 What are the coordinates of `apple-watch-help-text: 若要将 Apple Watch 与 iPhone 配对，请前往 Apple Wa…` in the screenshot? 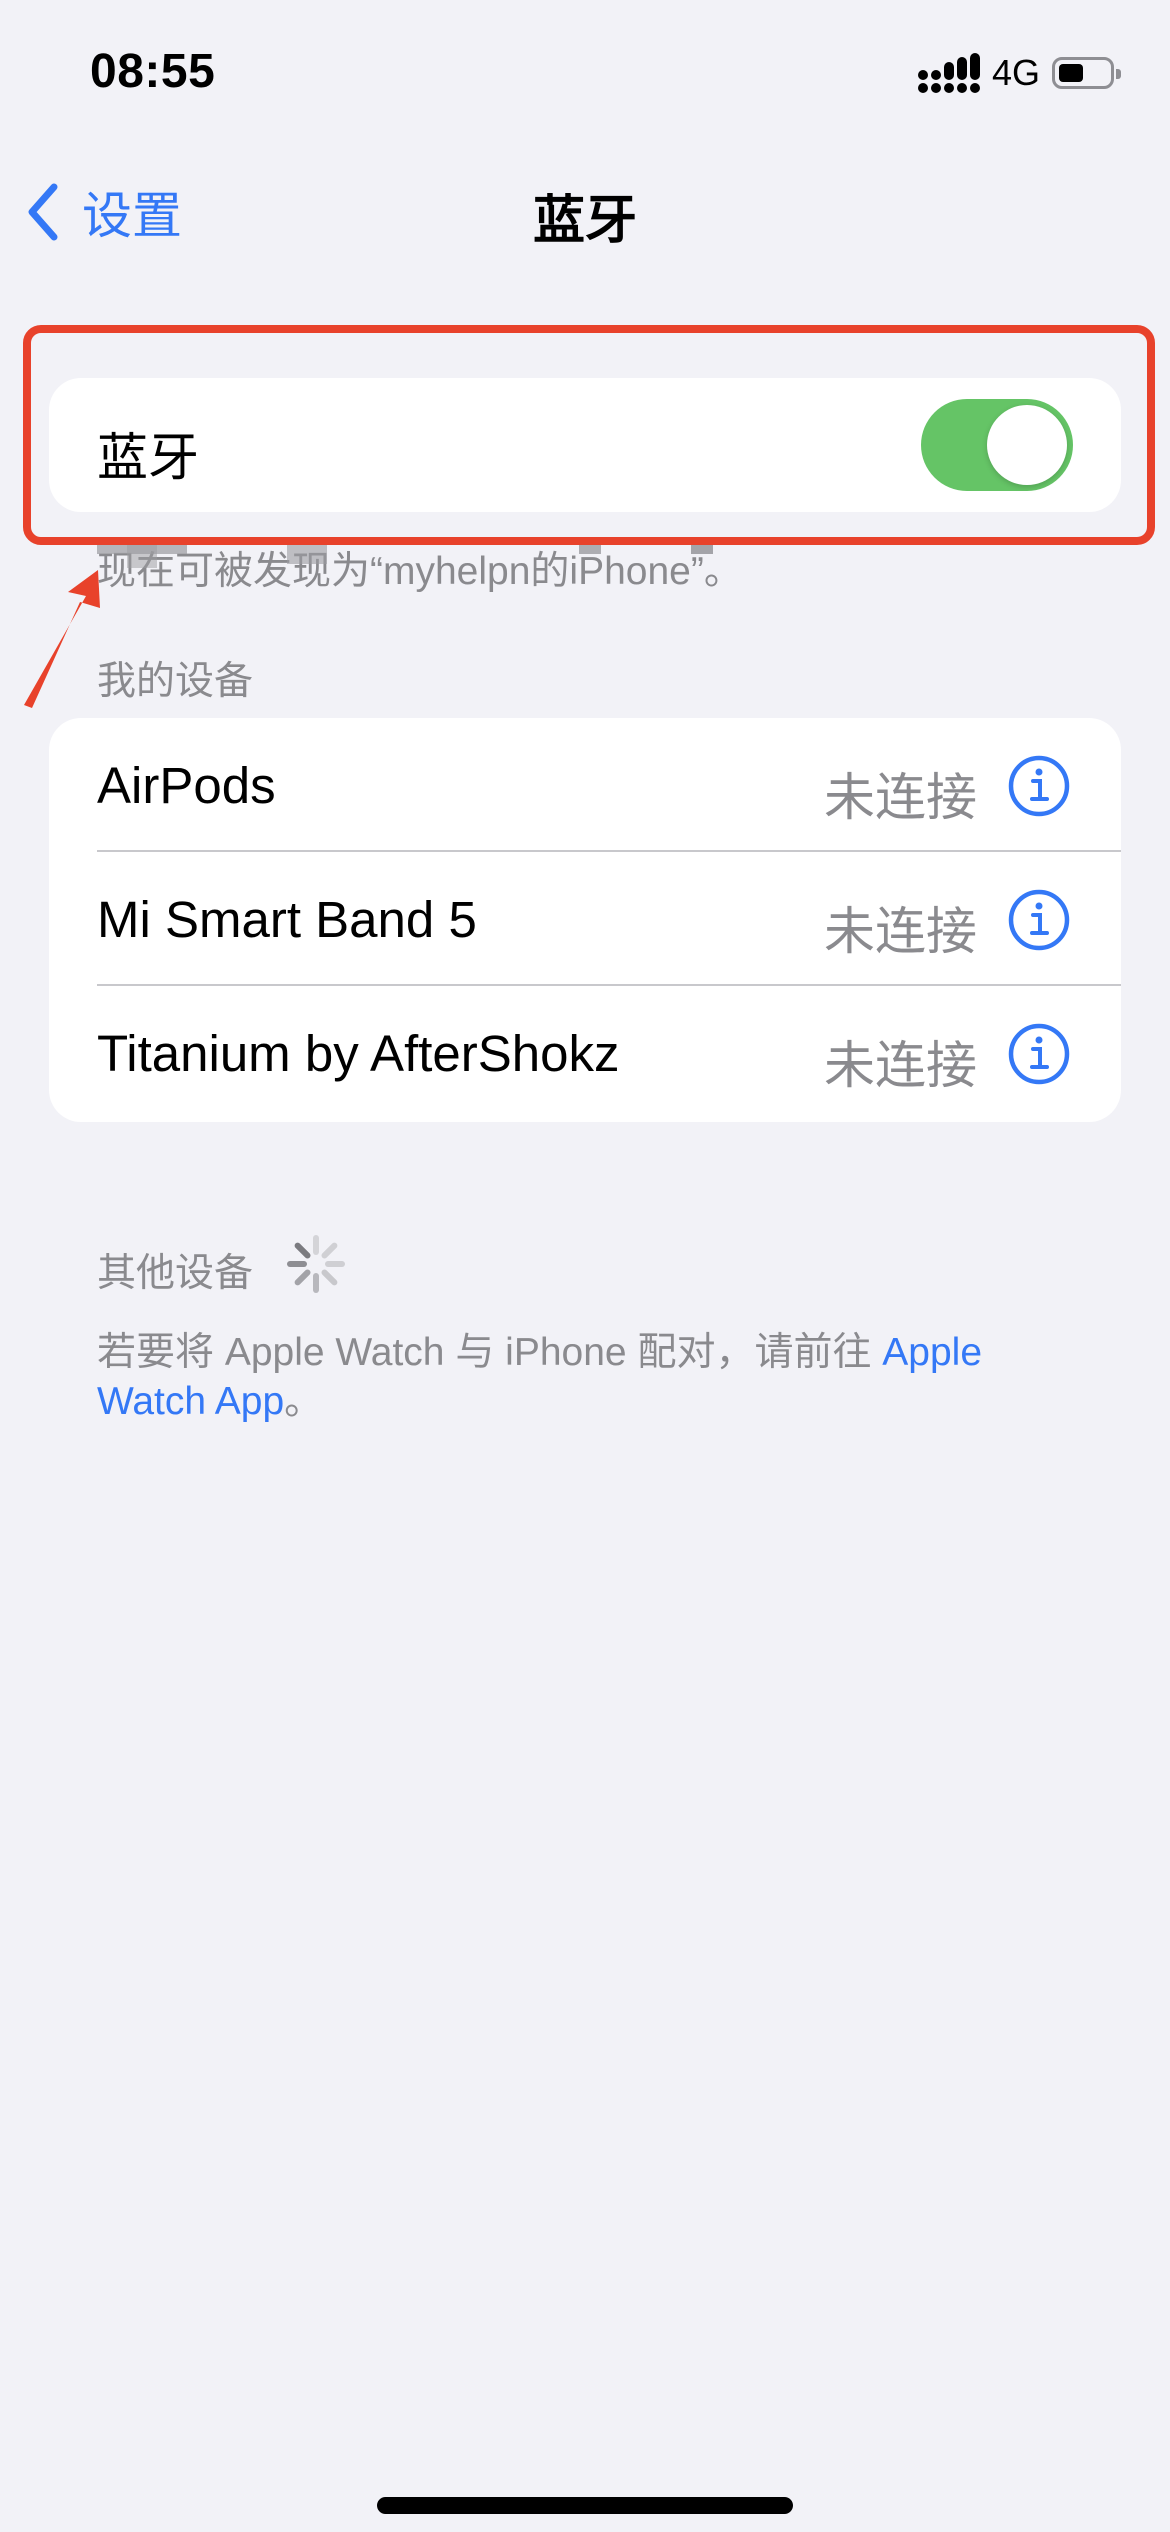 It's located at (597, 1377).